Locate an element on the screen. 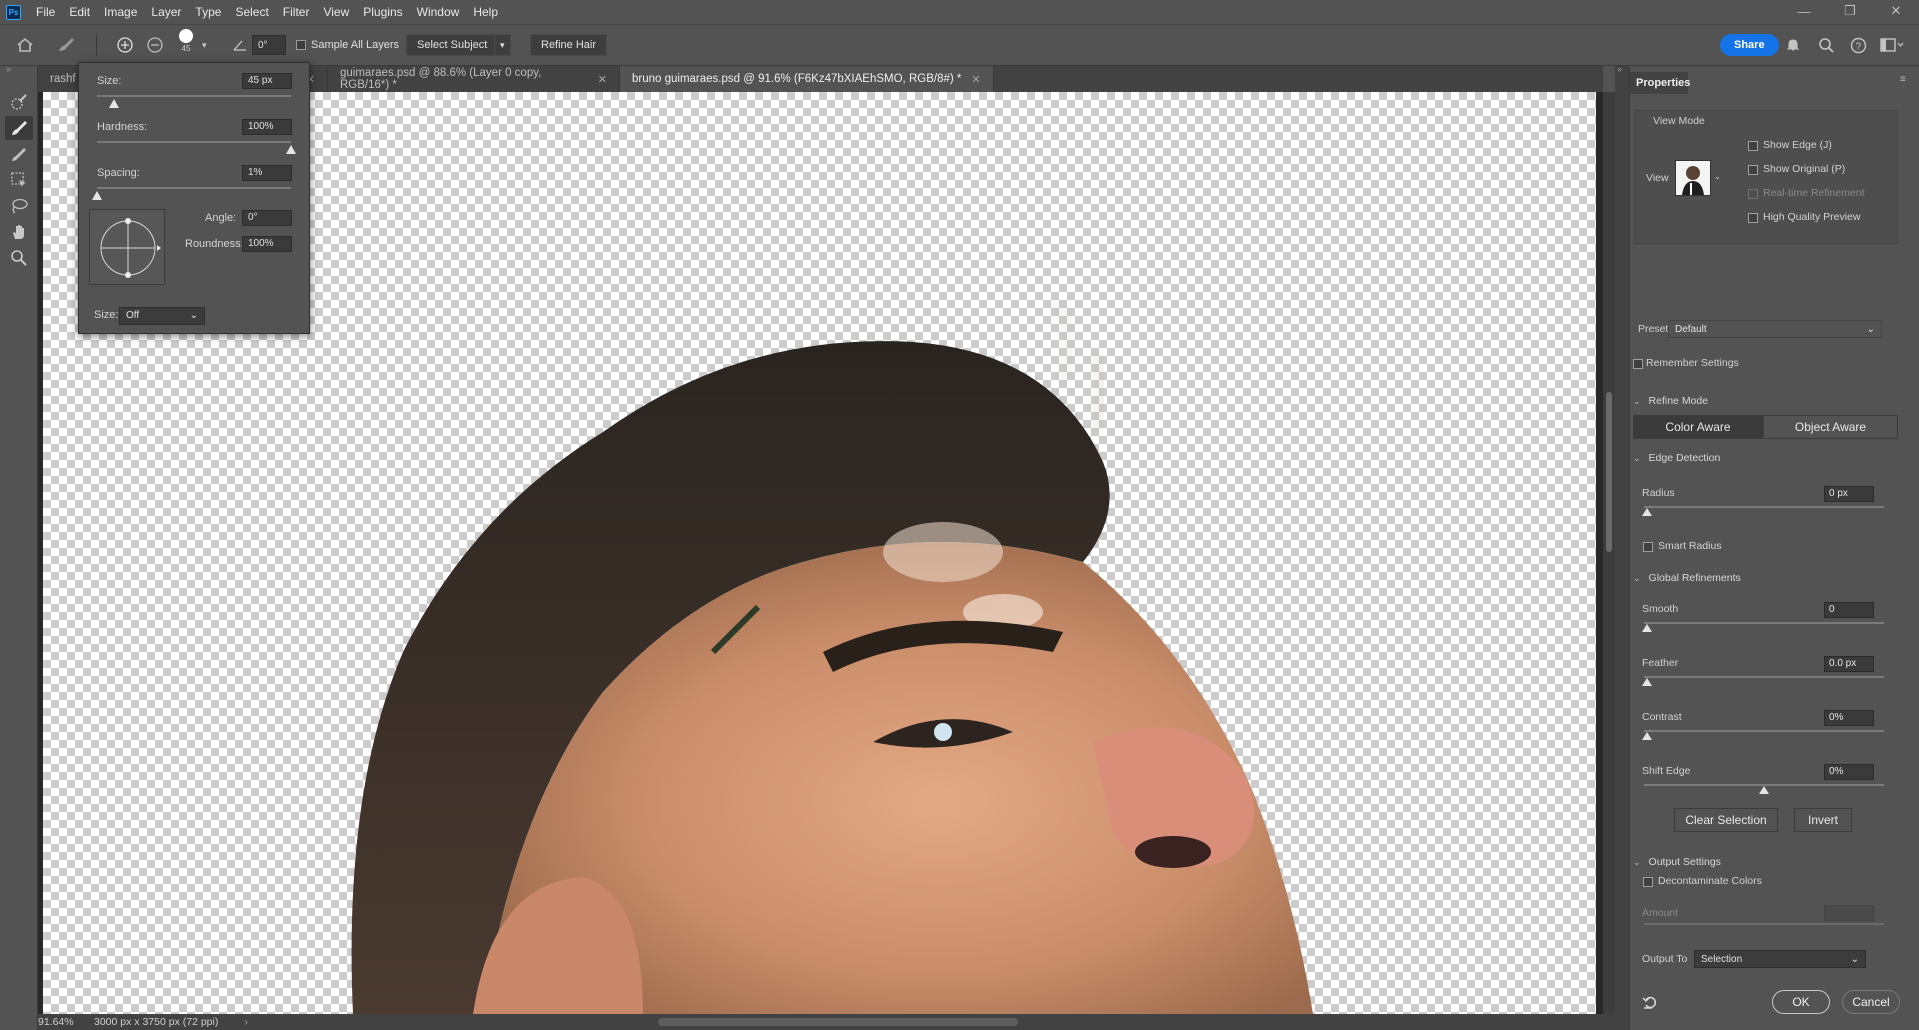 The width and height of the screenshot is (1919, 1030). panel-menu-icon: ≡ is located at coordinates (1903, 79).